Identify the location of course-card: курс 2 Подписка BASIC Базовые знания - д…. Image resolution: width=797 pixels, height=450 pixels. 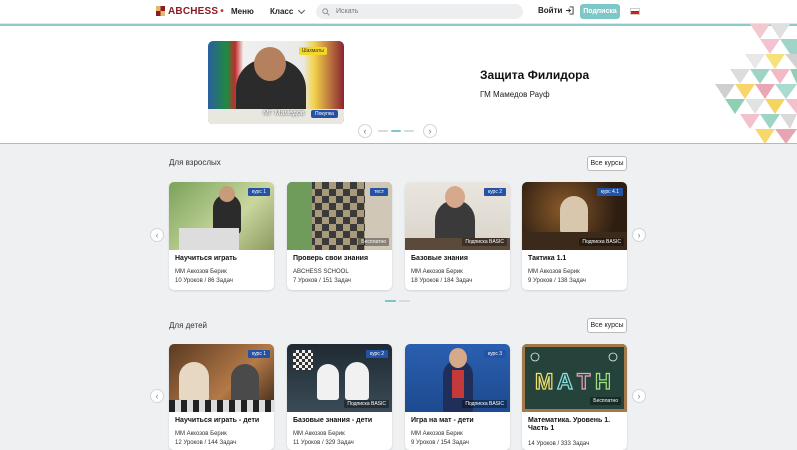
(339, 397).